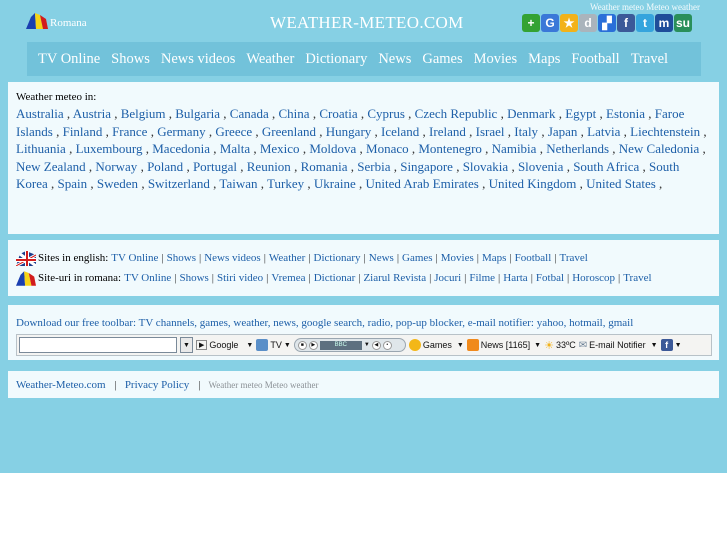  I want to click on toolbar-news: News [1165] ▼, so click(503, 345).